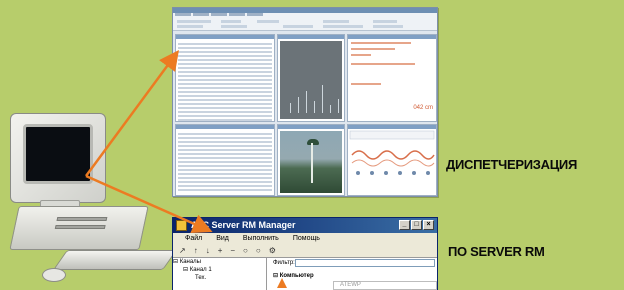 Image resolution: width=624 pixels, height=290 pixels. I want to click on dispatch-list-bottom, so click(225, 160).